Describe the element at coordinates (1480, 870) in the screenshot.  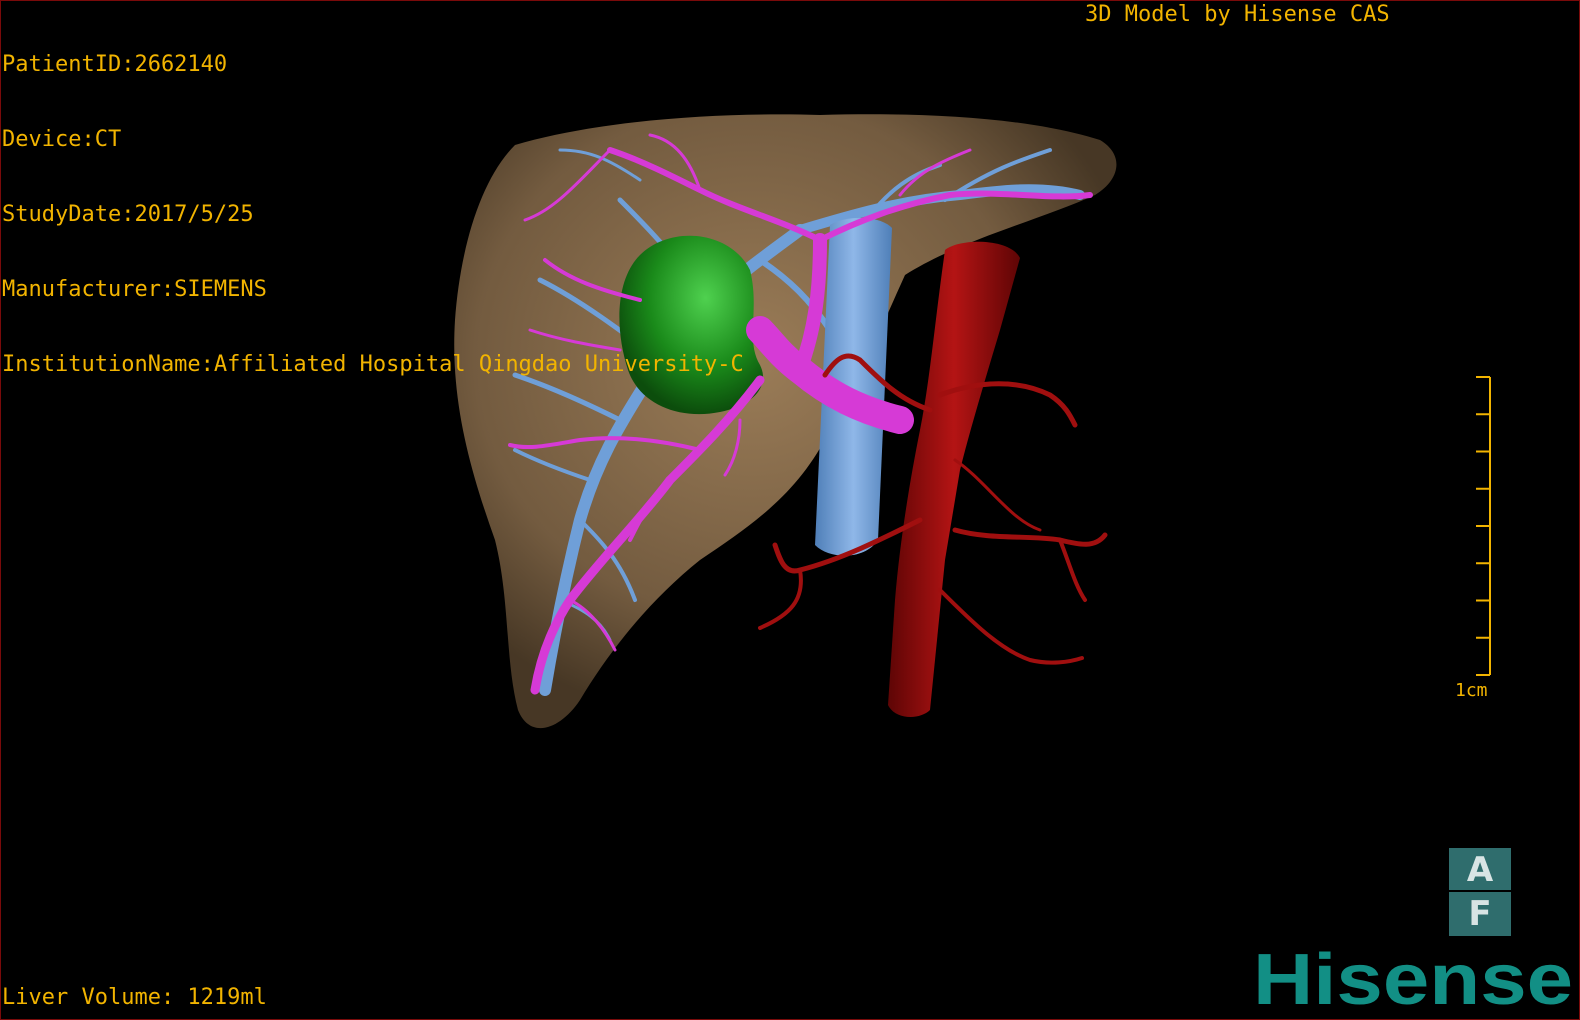
I see `orientation-anterior-label: A` at that location.